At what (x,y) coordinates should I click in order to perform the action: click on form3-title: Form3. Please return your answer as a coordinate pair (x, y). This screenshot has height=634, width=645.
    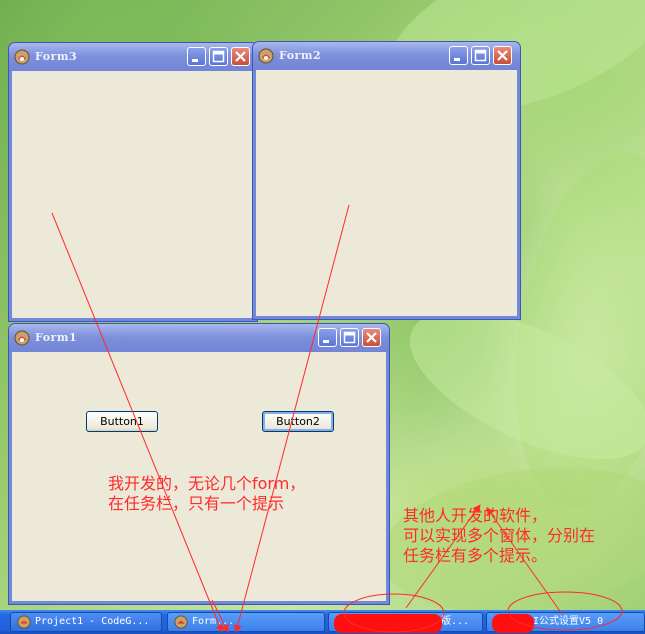
    Looking at the image, I should click on (56, 56).